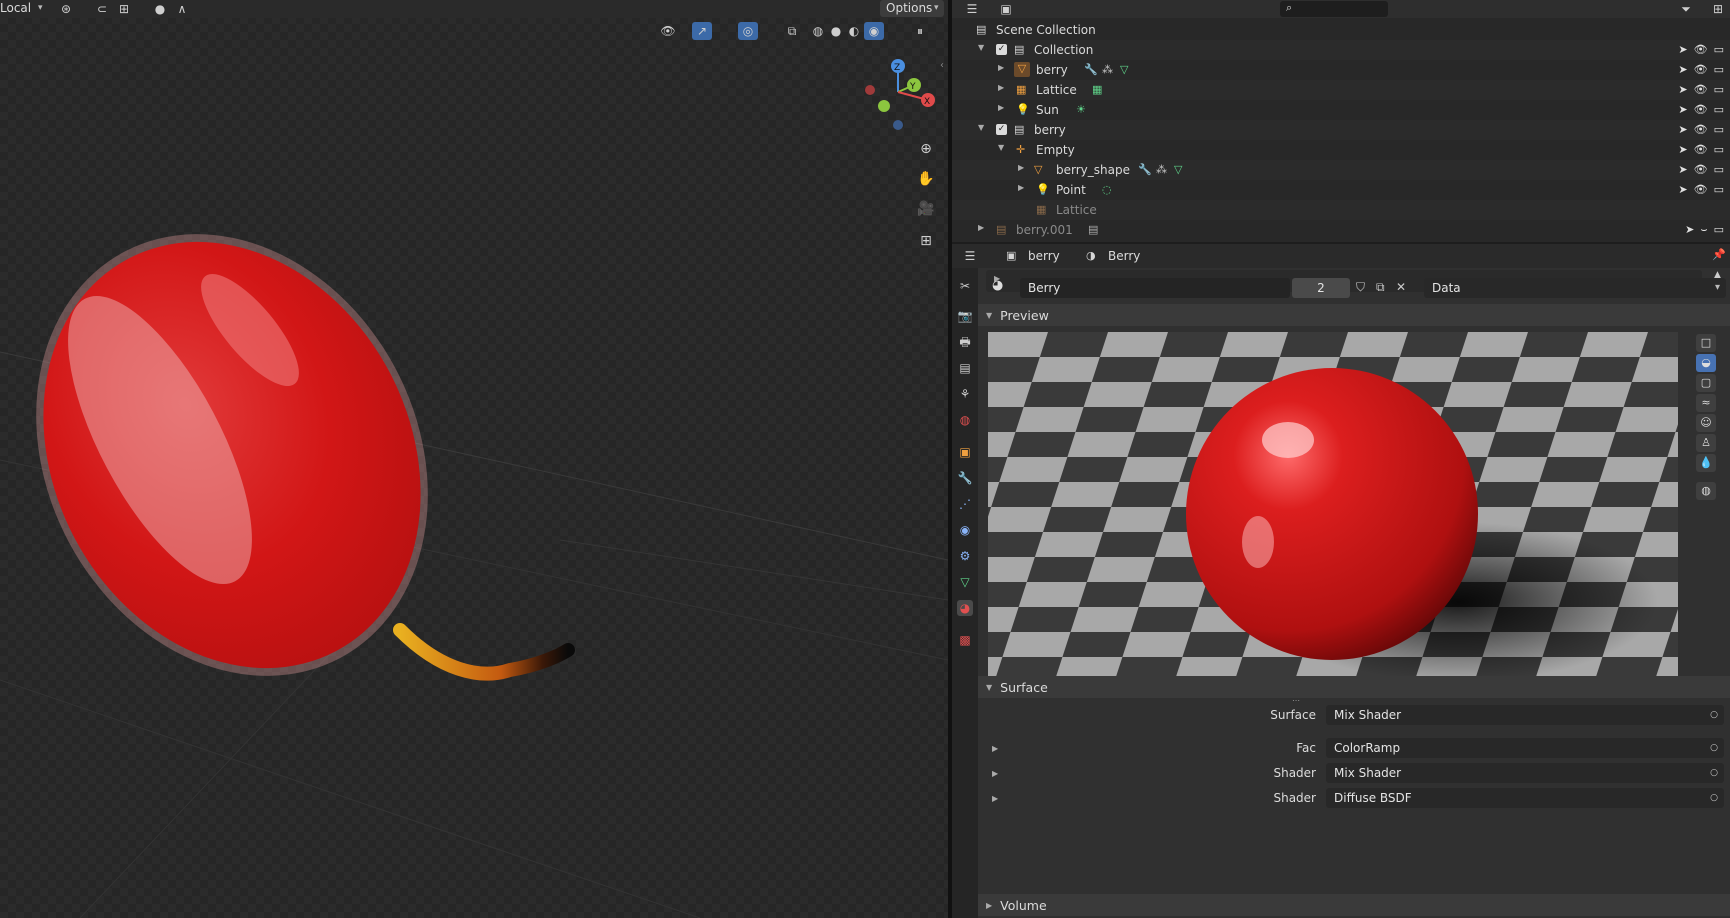  What do you see at coordinates (1155, 288) in the screenshot?
I see `material-name-field: Berry` at bounding box center [1155, 288].